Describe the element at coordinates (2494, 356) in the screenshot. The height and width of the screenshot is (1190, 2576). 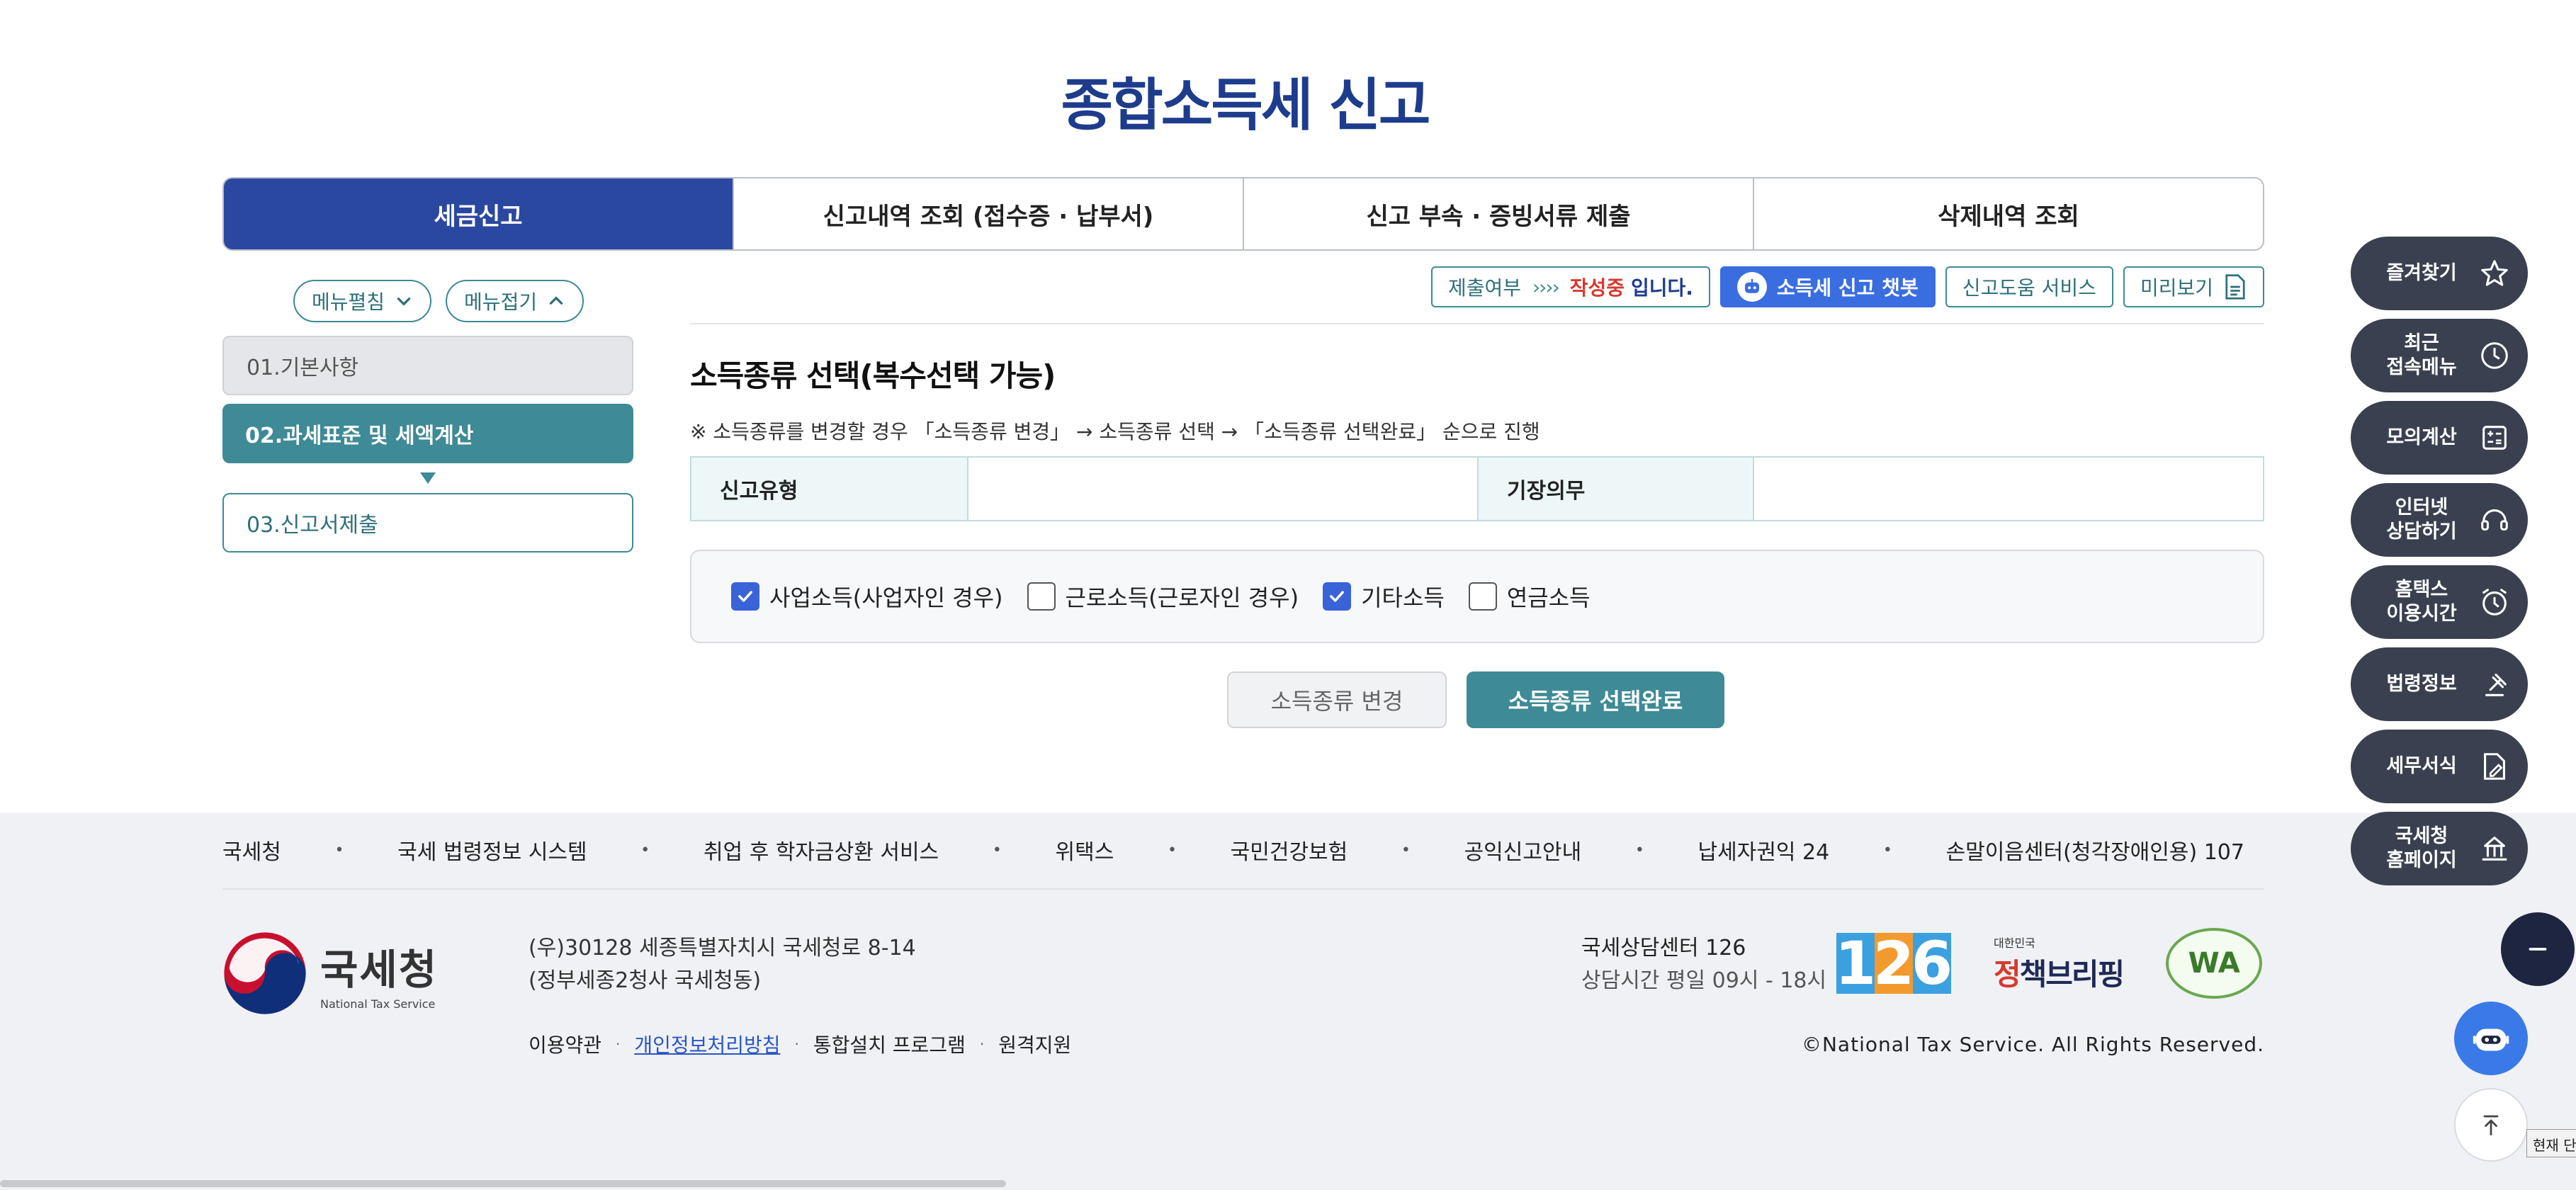
I see `clock-icon` at that location.